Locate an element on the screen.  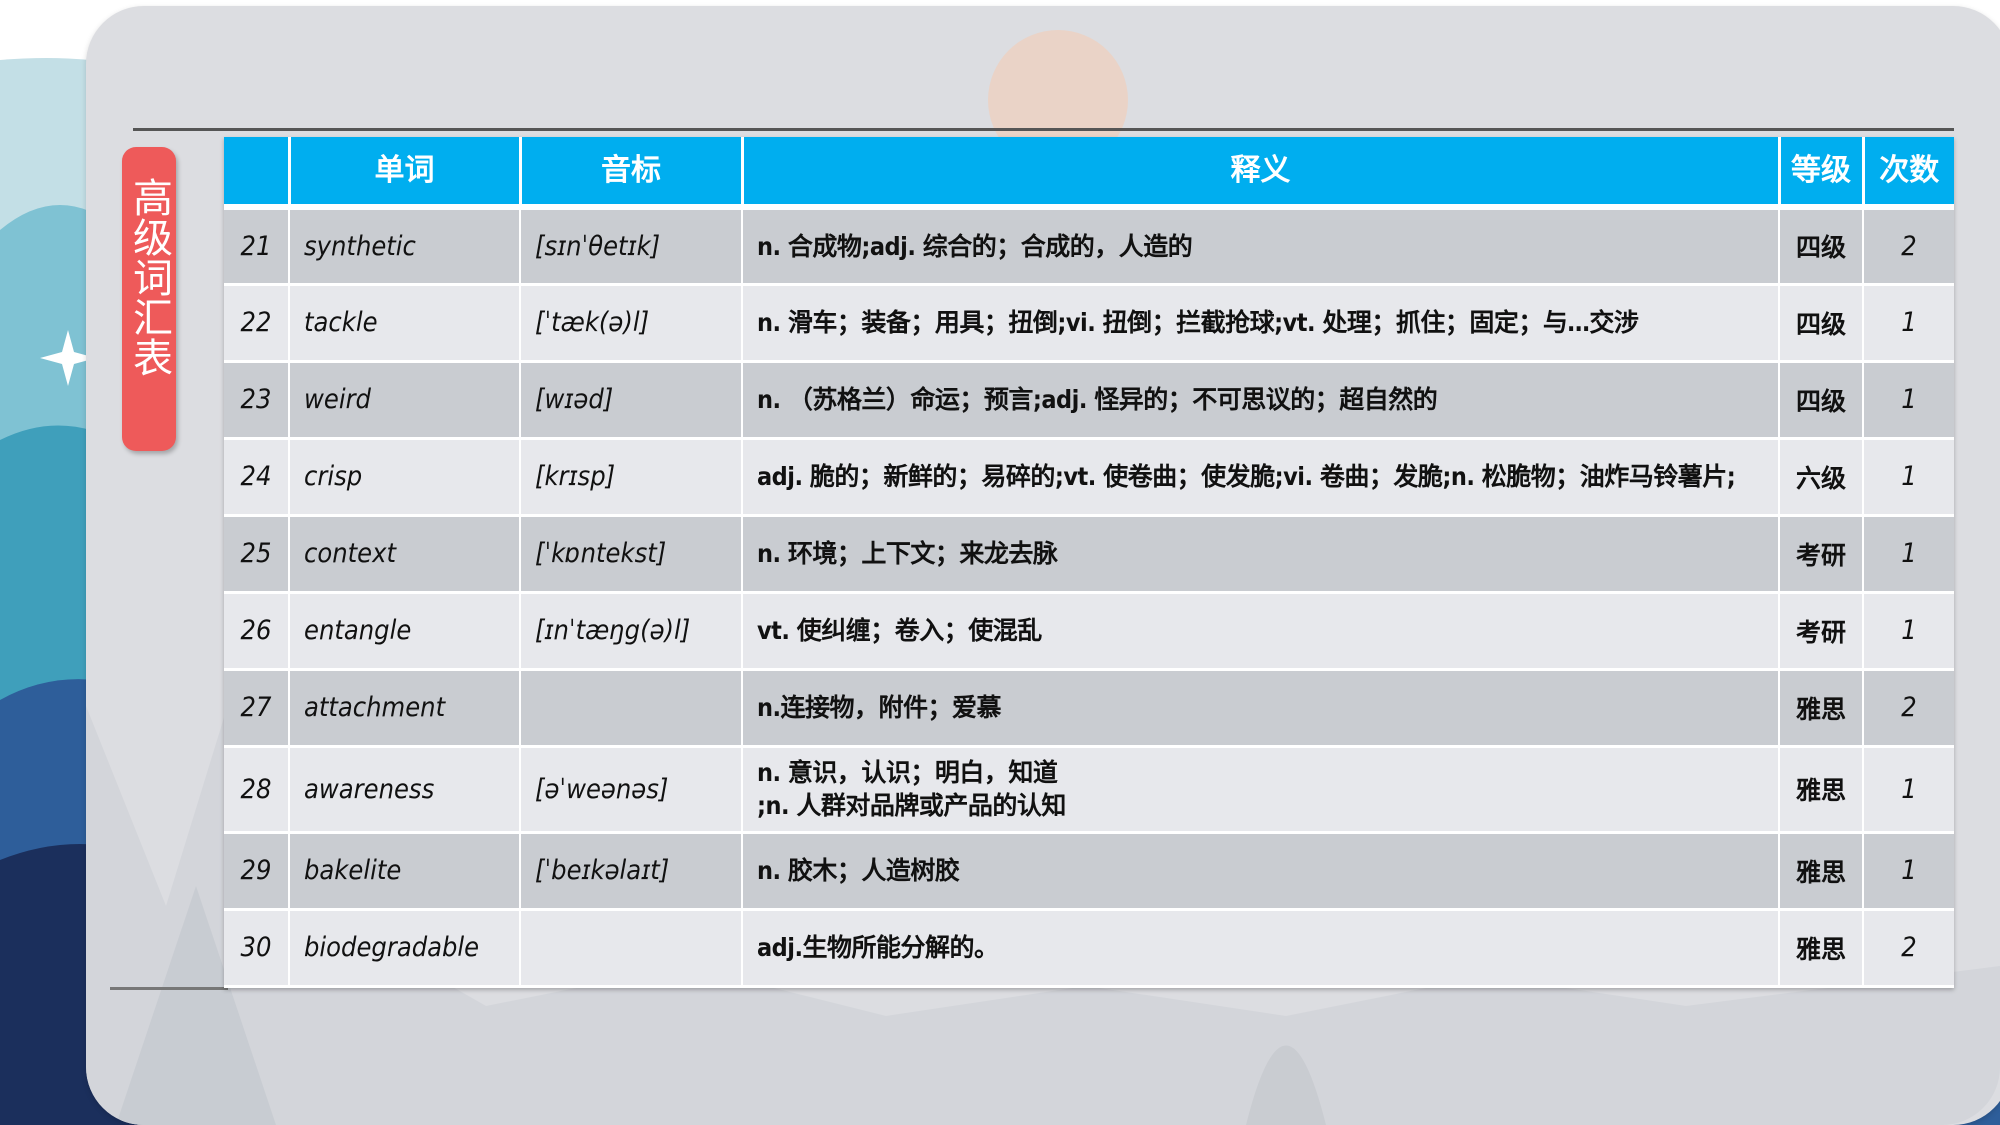
header-index is located at coordinates (257, 172).